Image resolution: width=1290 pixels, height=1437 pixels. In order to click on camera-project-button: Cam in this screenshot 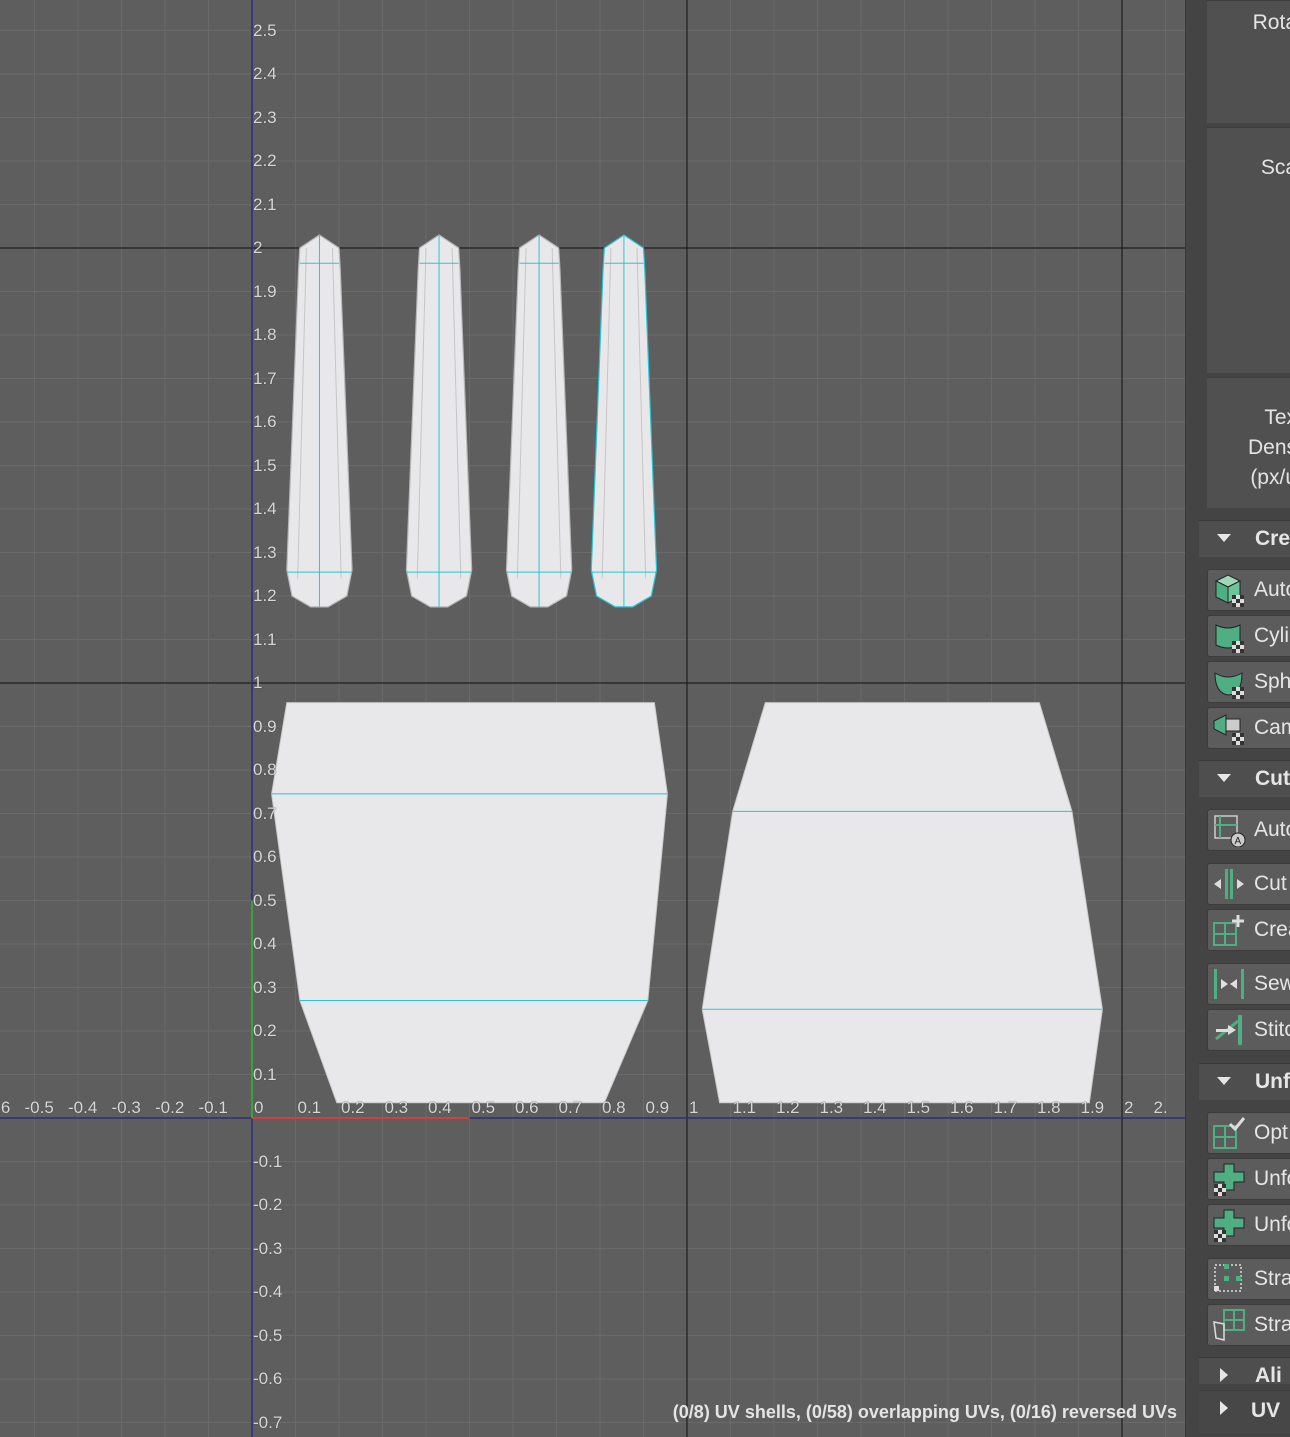, I will do `click(1248, 728)`.